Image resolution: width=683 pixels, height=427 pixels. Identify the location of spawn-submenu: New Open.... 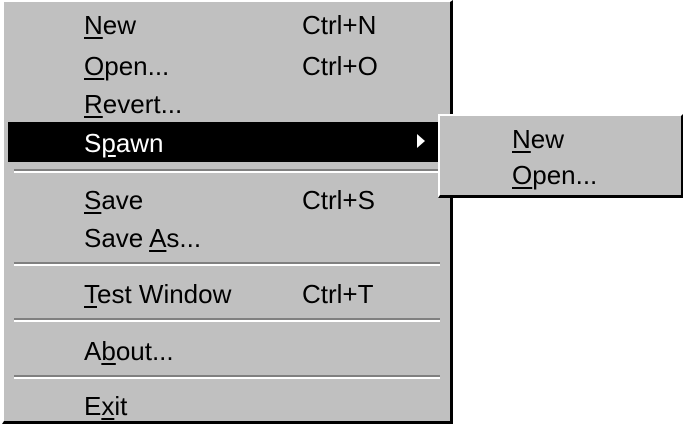
(560, 156).